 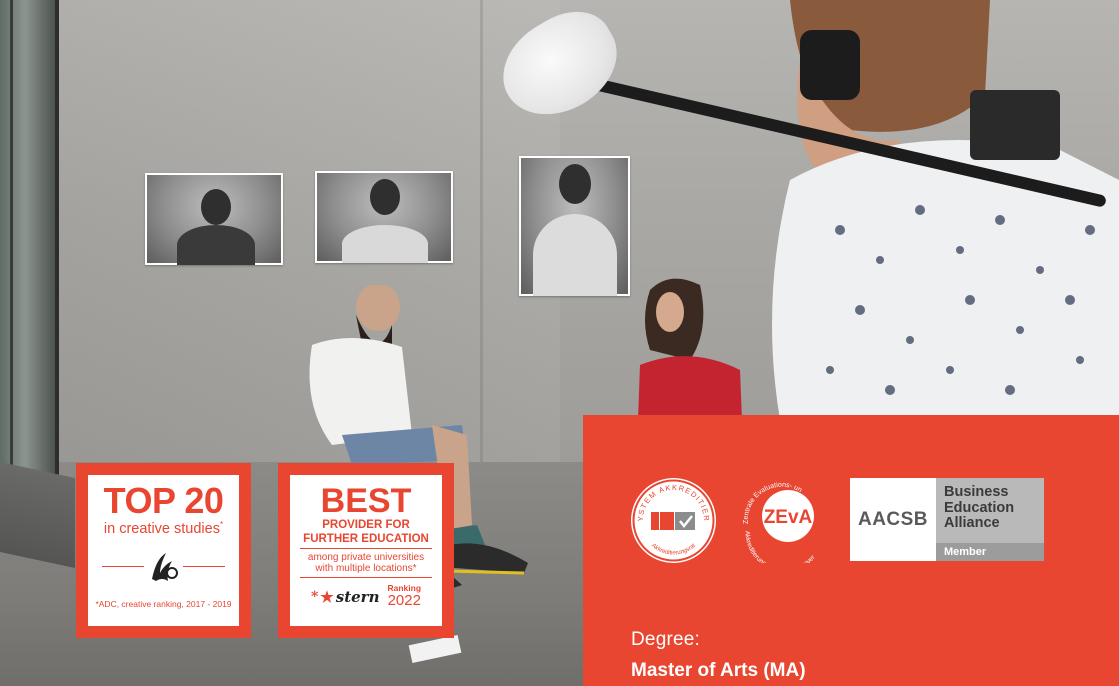 I want to click on aacsb-line-2: Education, so click(x=979, y=507).